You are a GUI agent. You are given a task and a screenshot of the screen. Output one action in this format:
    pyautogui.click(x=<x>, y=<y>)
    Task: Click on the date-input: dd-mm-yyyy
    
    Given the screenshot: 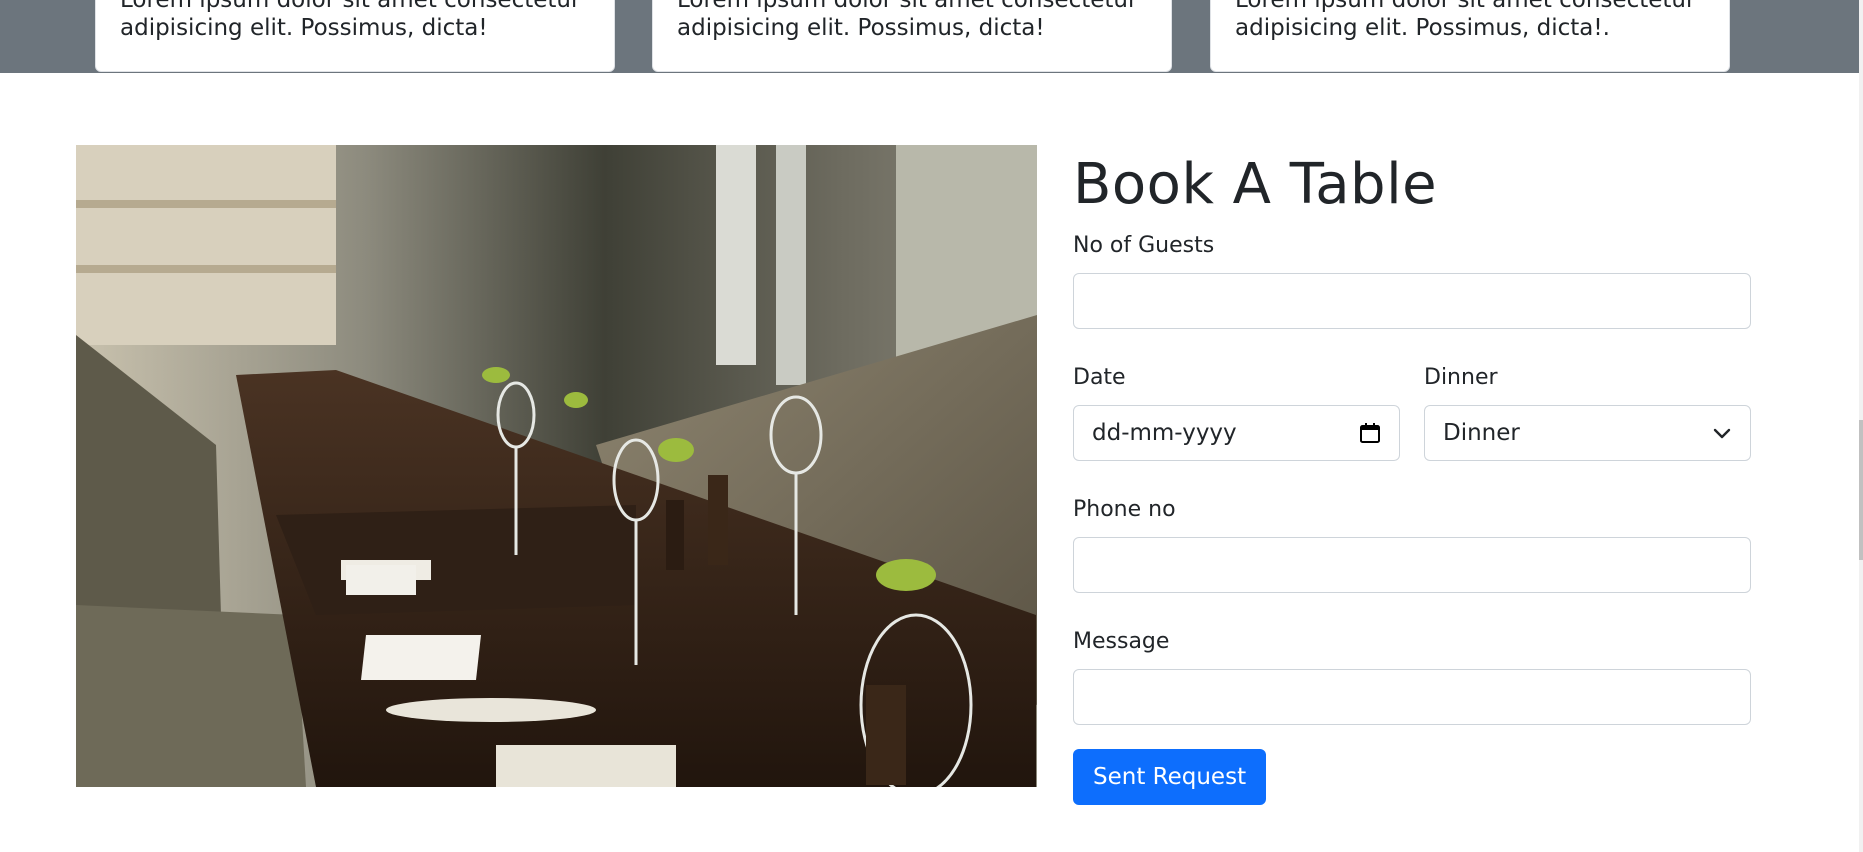 What is the action you would take?
    pyautogui.click(x=1236, y=433)
    